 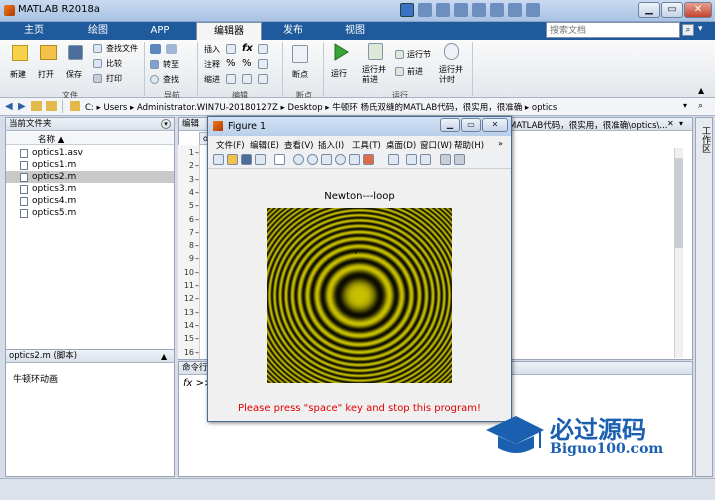 What do you see at coordinates (172, 65) in the screenshot?
I see `goto-button: 转至` at bounding box center [172, 65].